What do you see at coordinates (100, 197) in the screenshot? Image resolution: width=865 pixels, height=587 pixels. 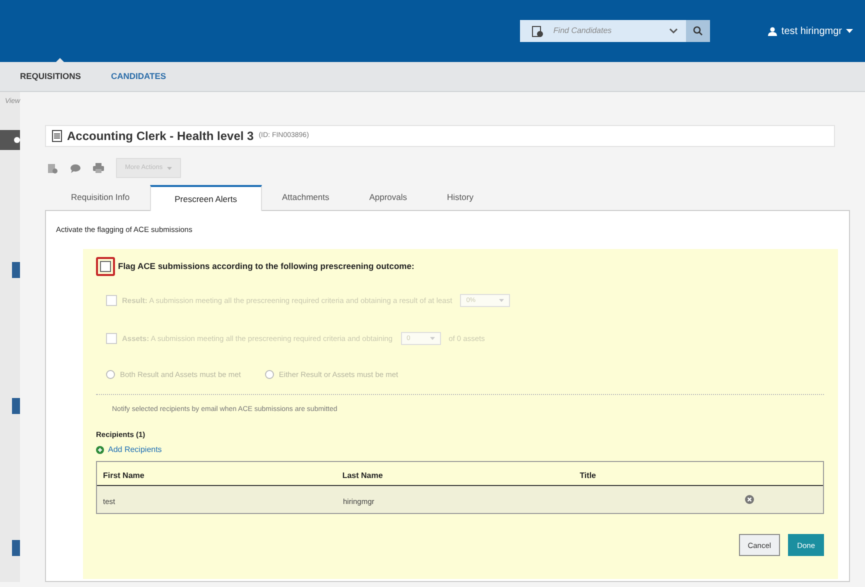 I see `tab: Requisition Info` at bounding box center [100, 197].